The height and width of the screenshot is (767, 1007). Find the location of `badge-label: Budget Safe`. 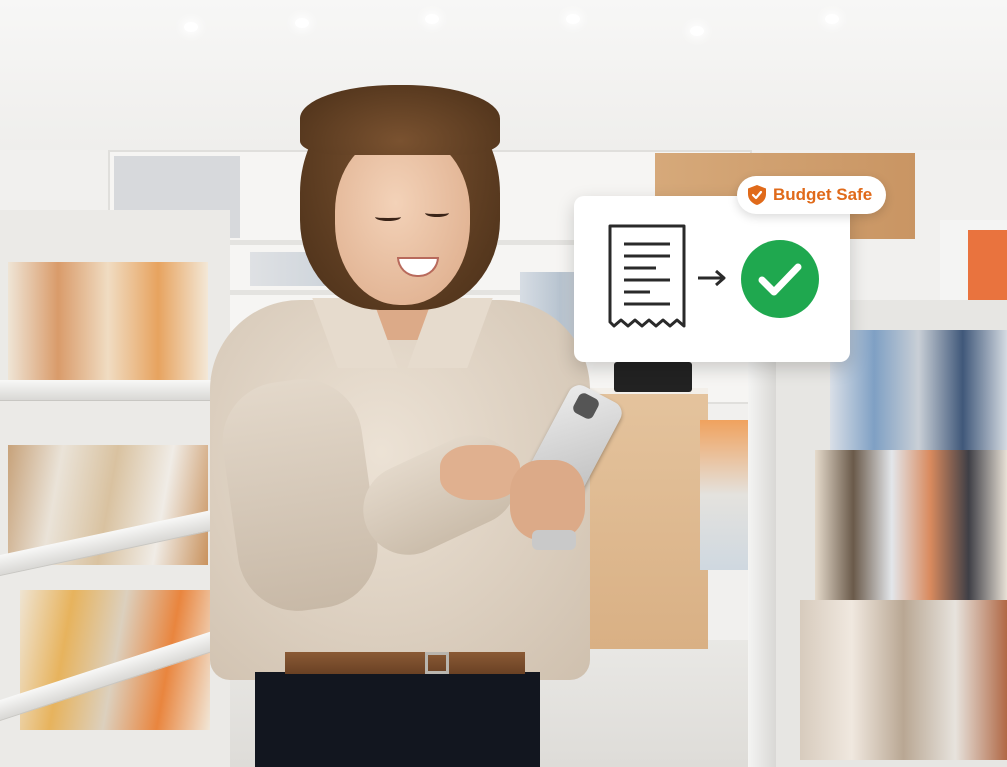

badge-label: Budget Safe is located at coordinates (823, 194).